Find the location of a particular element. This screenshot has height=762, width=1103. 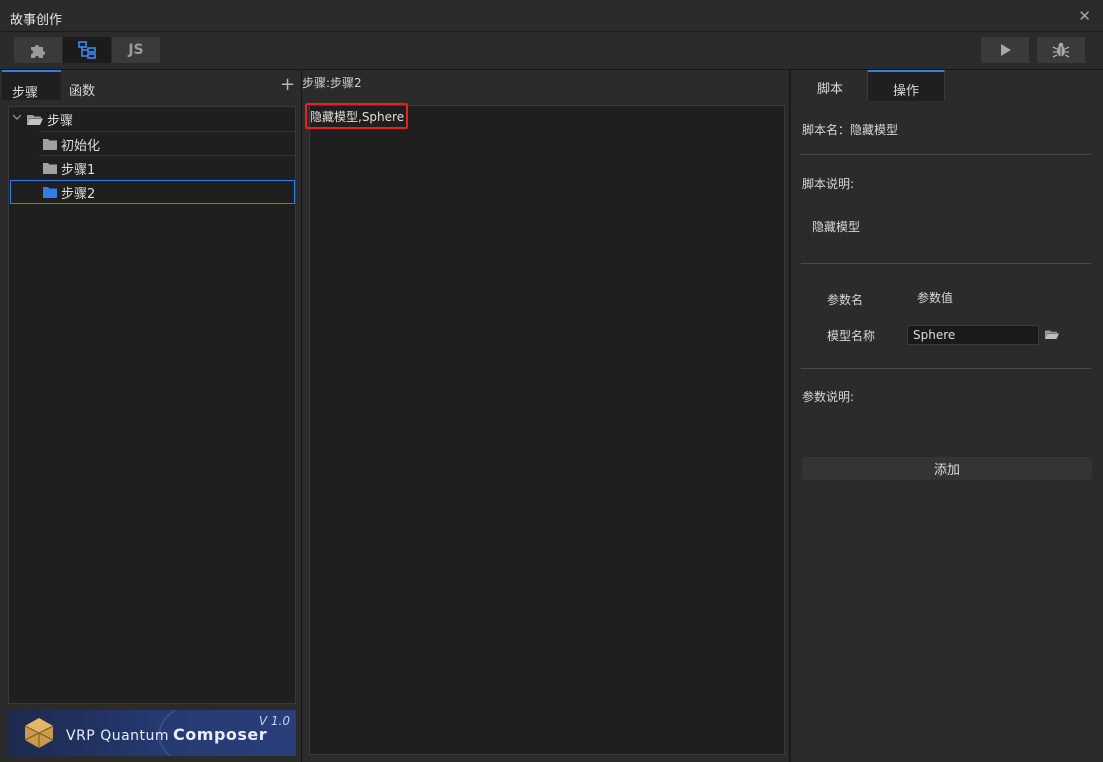

close-icon: ✕ is located at coordinates (1084, 16).